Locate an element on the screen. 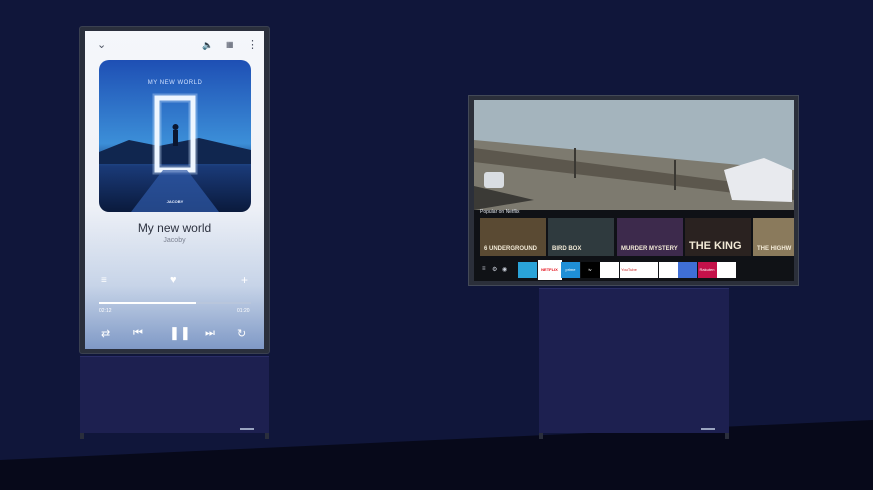 The height and width of the screenshot is (490, 873). song-title: My new world is located at coordinates (174, 228).